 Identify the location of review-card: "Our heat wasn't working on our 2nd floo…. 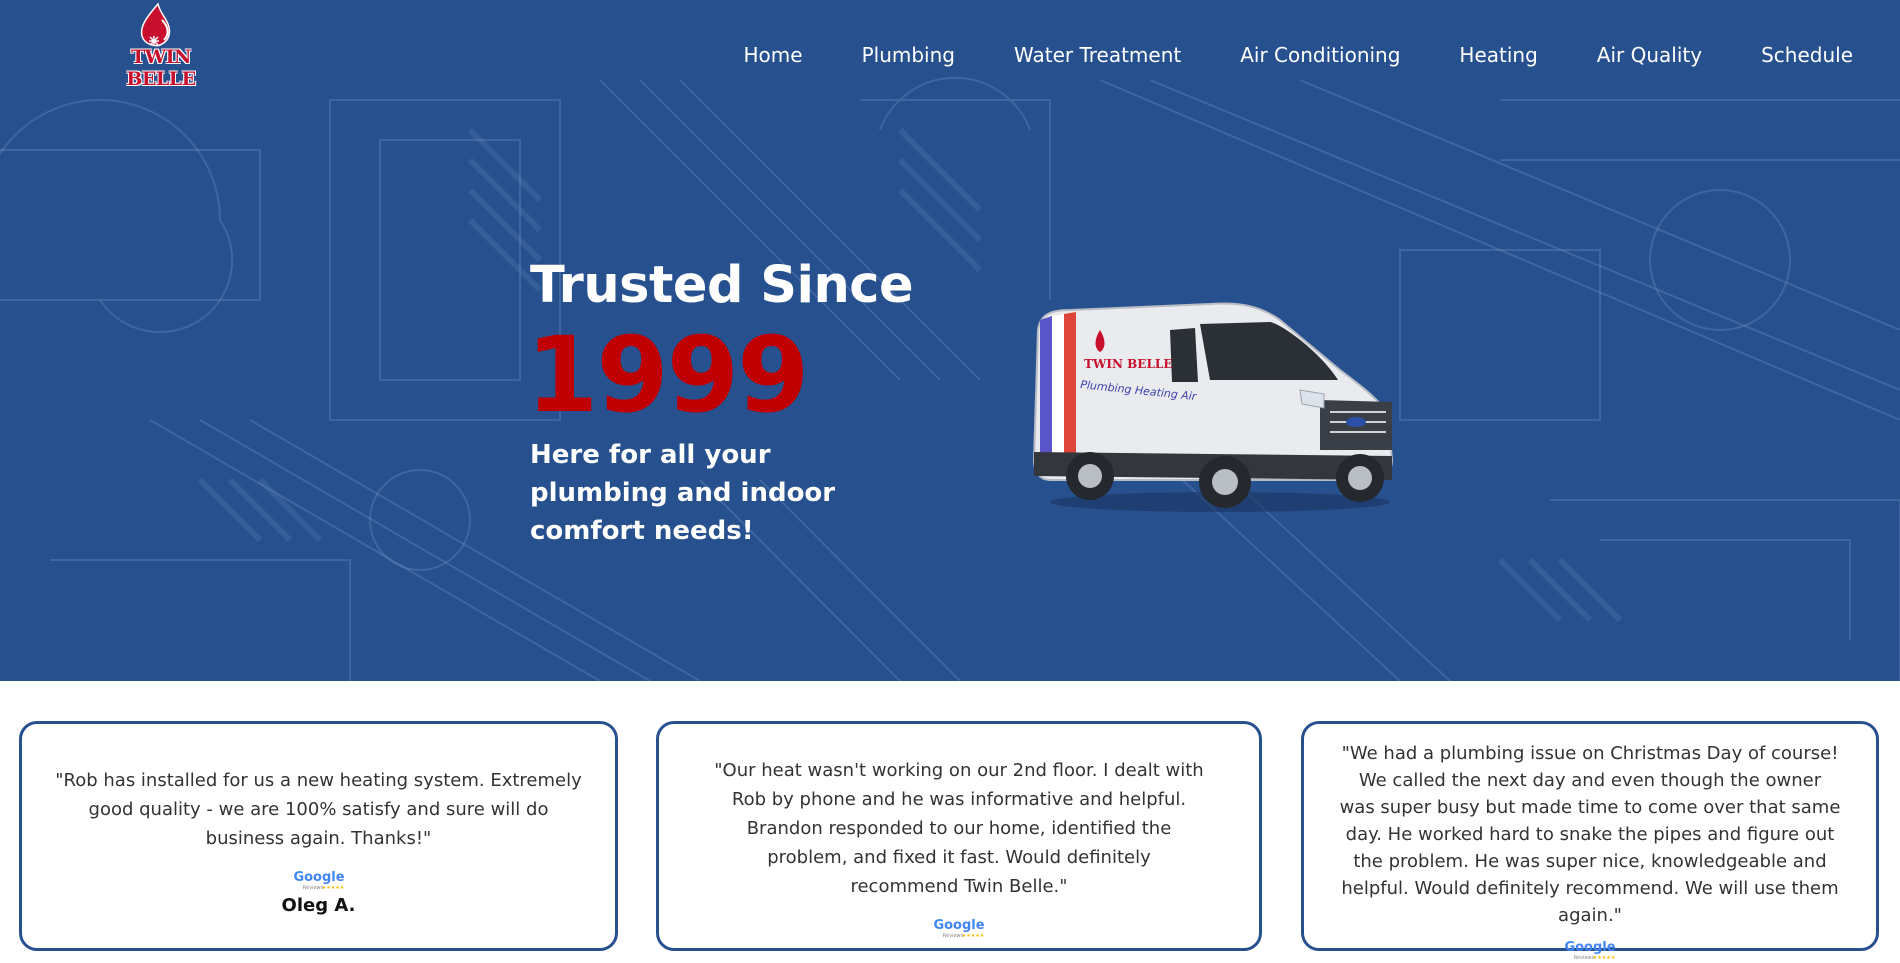
(959, 836).